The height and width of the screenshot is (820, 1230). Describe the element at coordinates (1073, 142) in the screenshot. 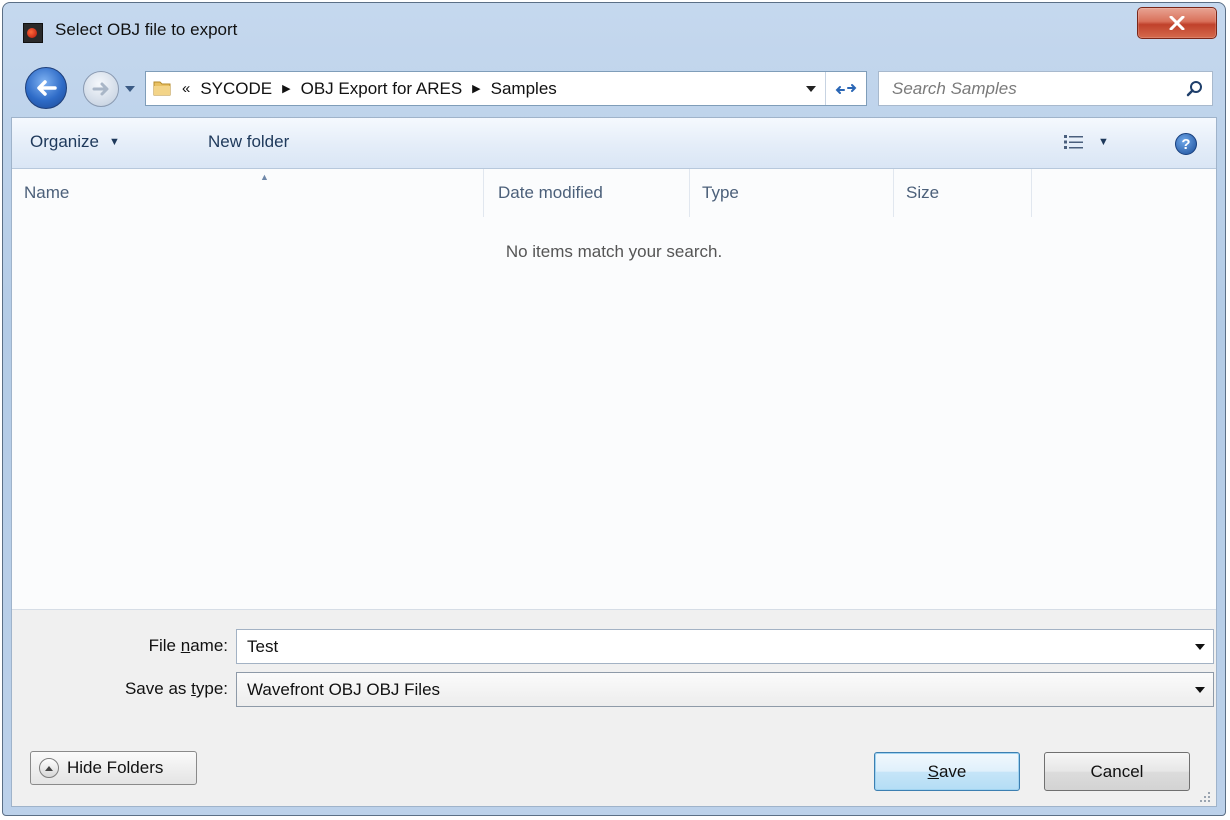

I see `views-icon` at that location.